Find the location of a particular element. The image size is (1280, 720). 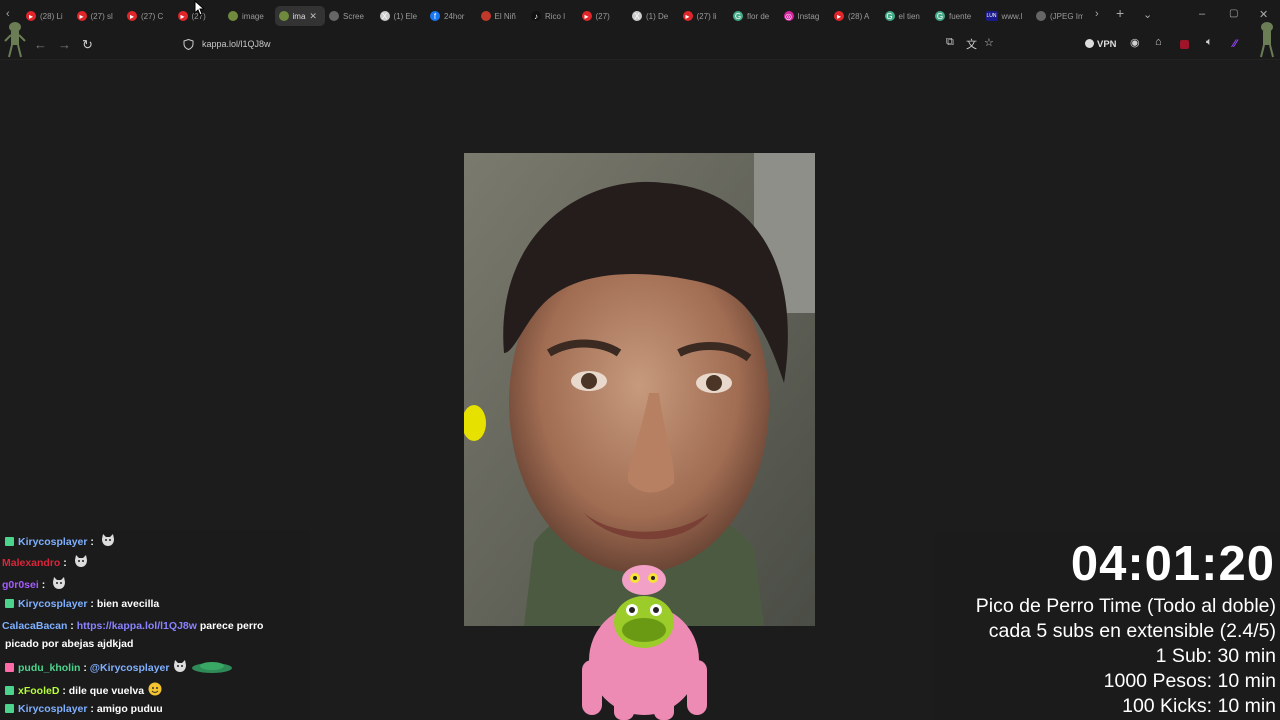

tab-17: Gel tien is located at coordinates (906, 16).